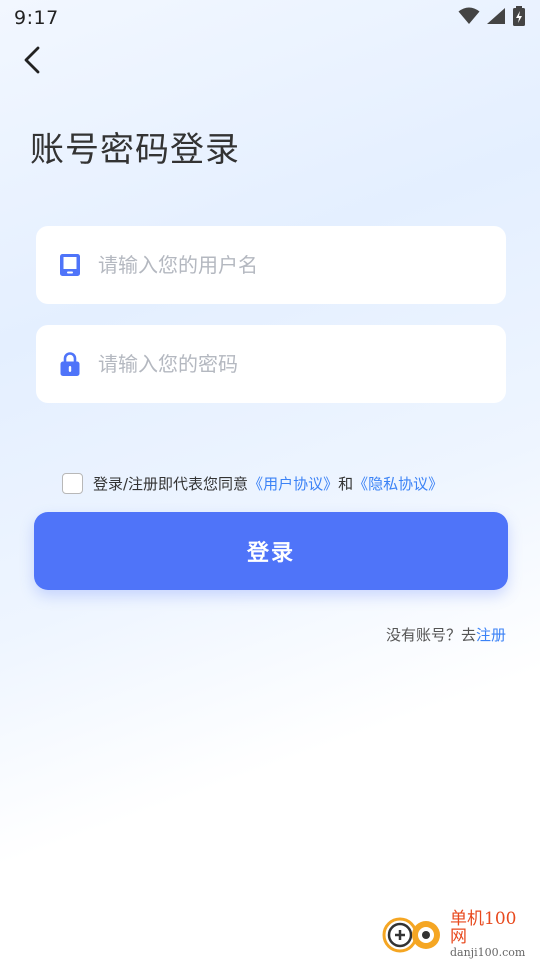 Image resolution: width=540 pixels, height=960 pixels. I want to click on status-bar: 9:17, so click(270, 18).